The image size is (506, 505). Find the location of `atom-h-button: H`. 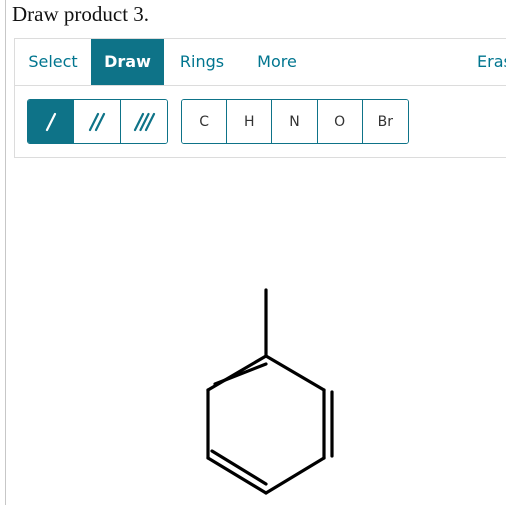

atom-h-button: H is located at coordinates (250, 121).